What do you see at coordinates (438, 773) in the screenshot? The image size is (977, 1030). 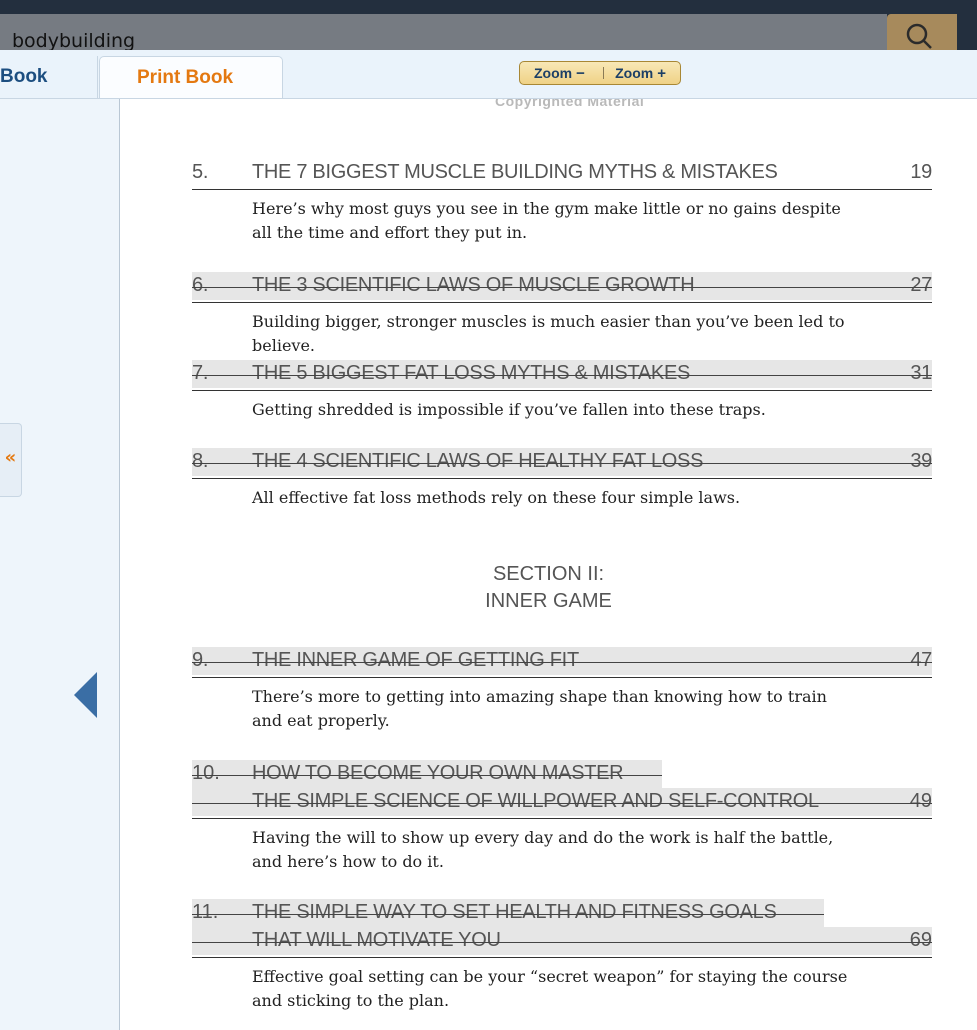 I see `toc-entry-title: HOW TO BECOME YOUR OWN MASTER` at bounding box center [438, 773].